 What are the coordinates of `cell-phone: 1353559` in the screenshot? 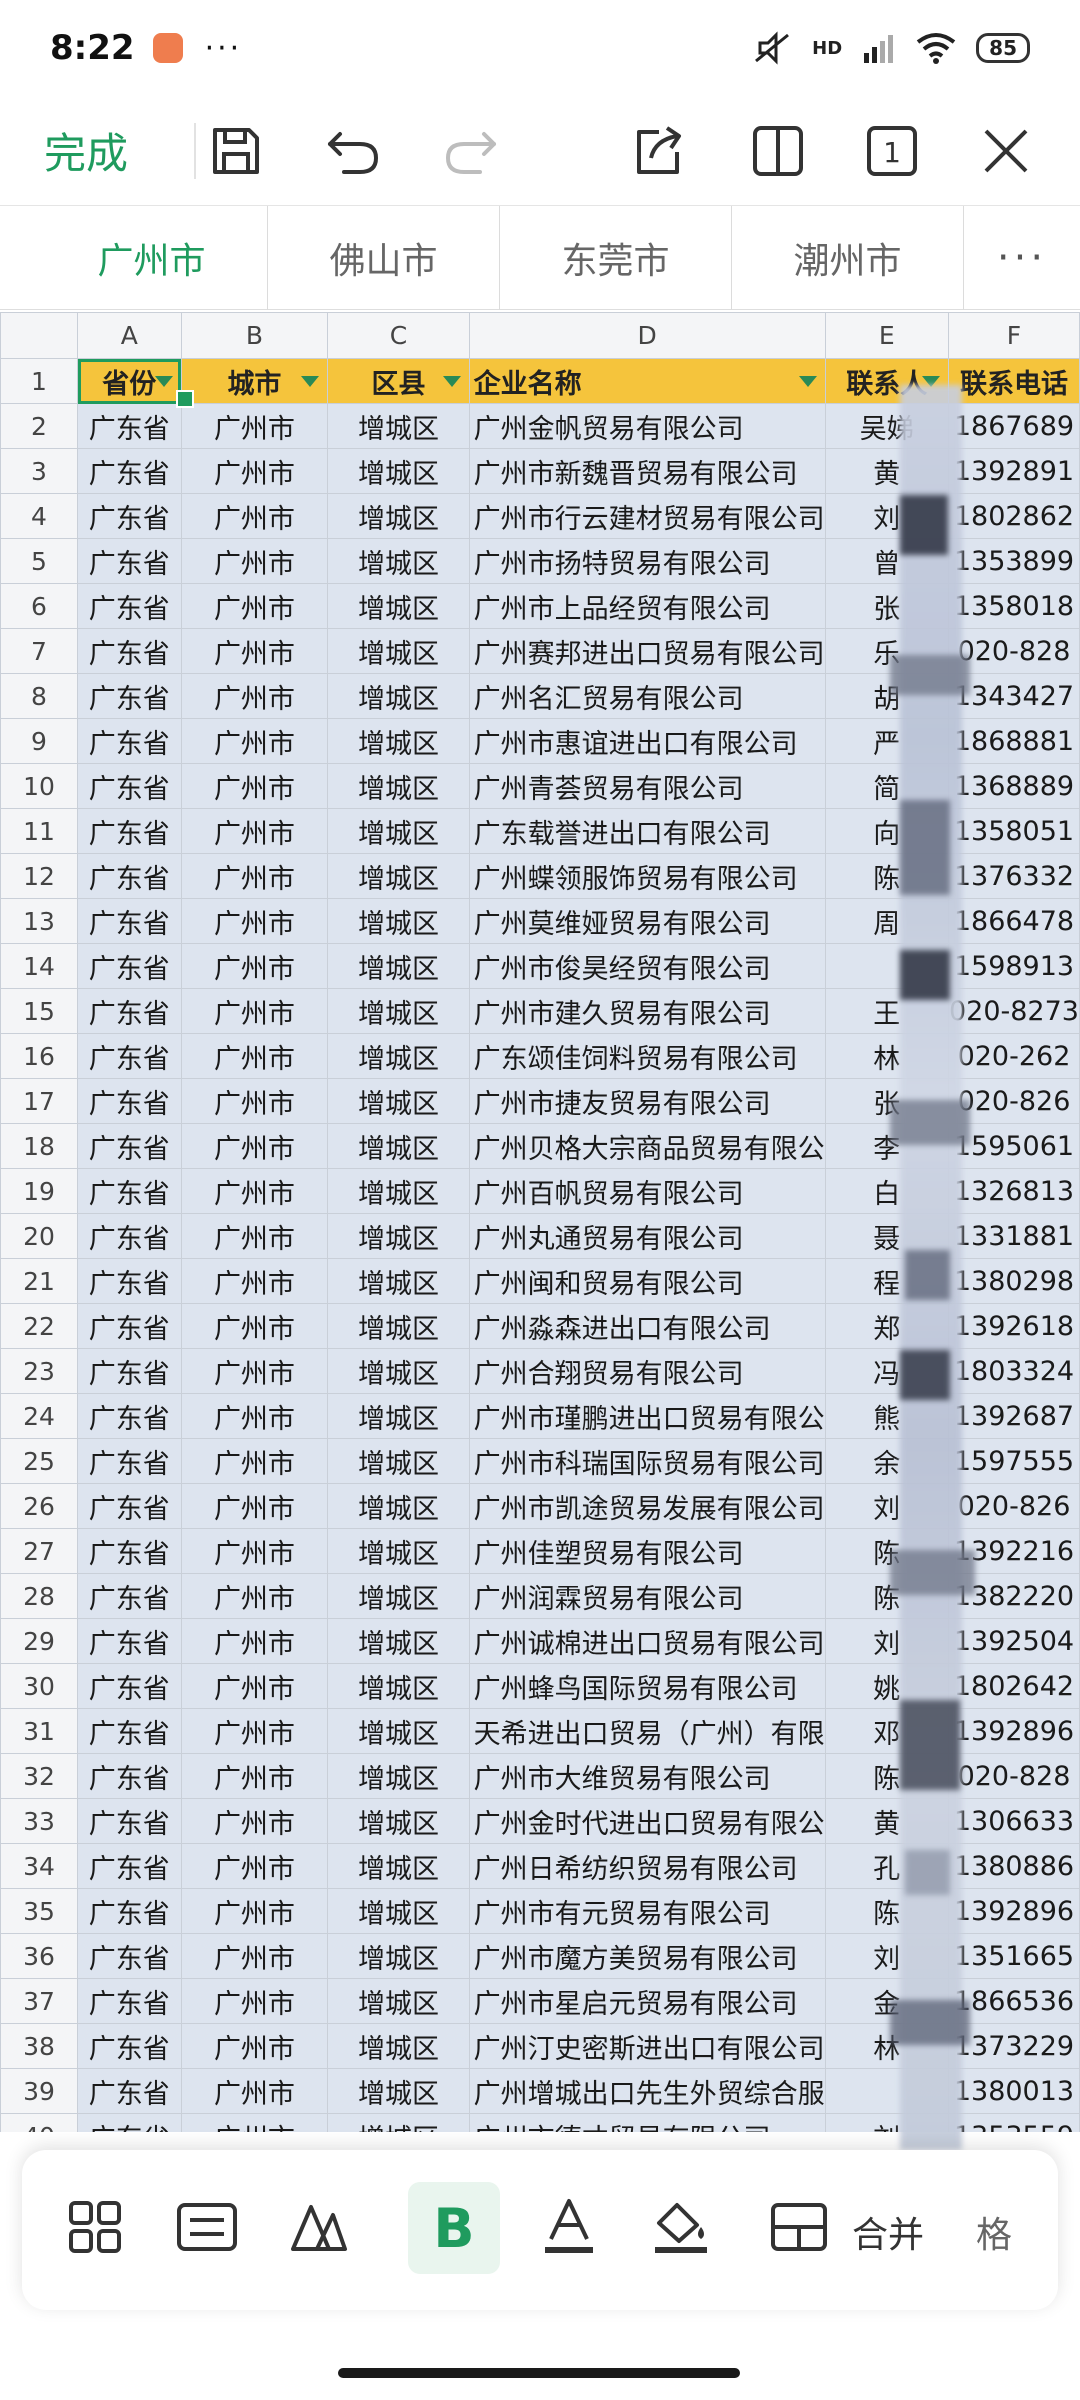 It's located at (1013, 2122).